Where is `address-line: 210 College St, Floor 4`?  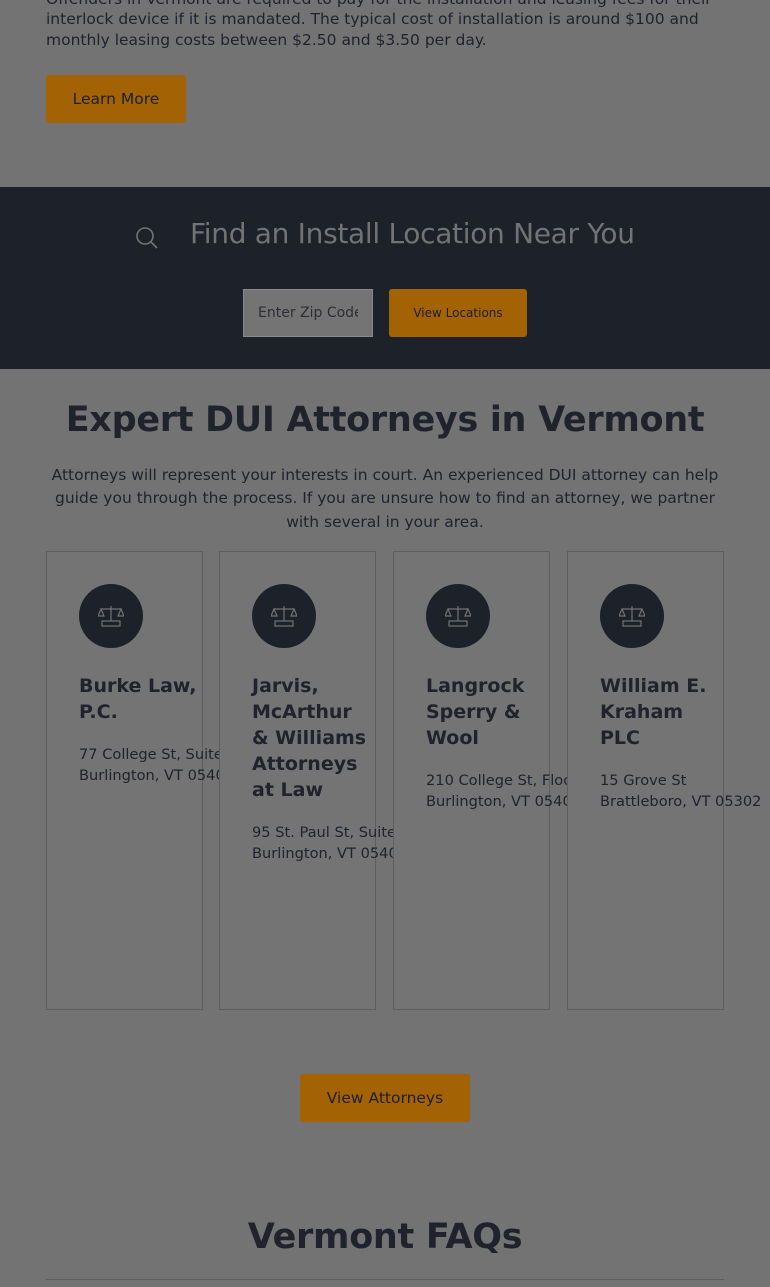
address-line: 210 College St, Floor 4 is located at coordinates (509, 780).